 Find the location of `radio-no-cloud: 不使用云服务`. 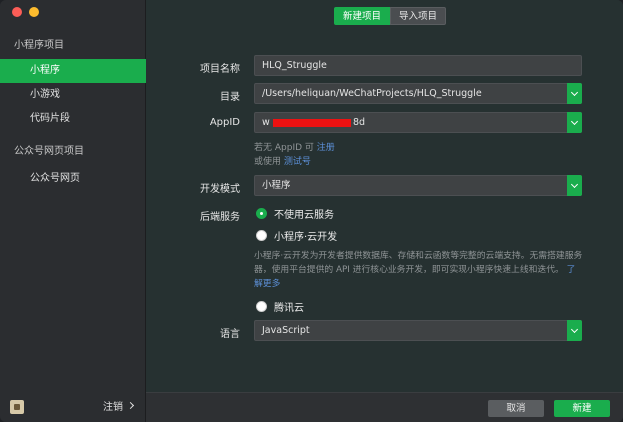

radio-no-cloud: 不使用云服务 is located at coordinates (295, 213).